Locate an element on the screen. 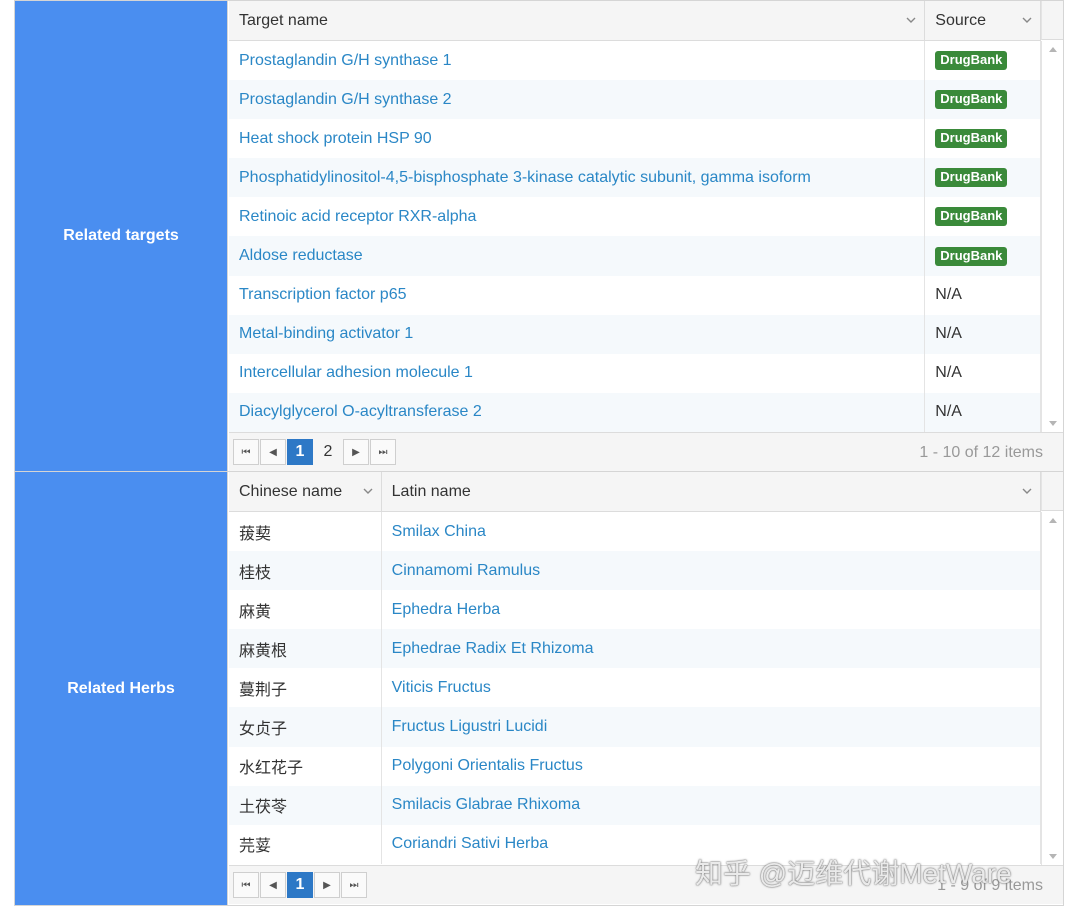  herb-link: Coriandri Sativi Herba is located at coordinates (470, 844).